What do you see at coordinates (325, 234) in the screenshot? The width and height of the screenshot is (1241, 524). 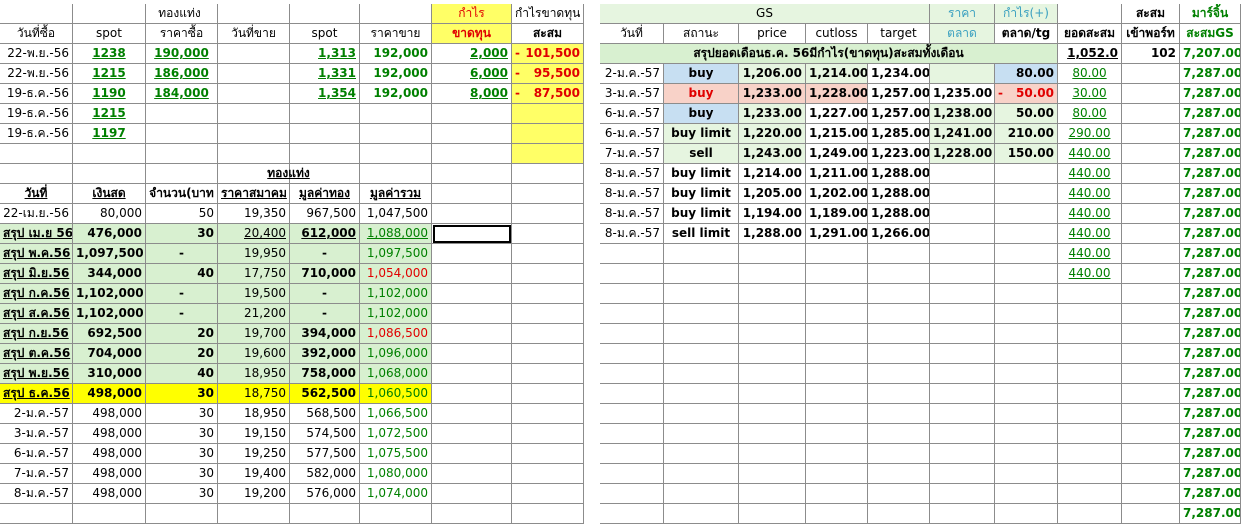 I see `summary-gold: 612,000` at bounding box center [325, 234].